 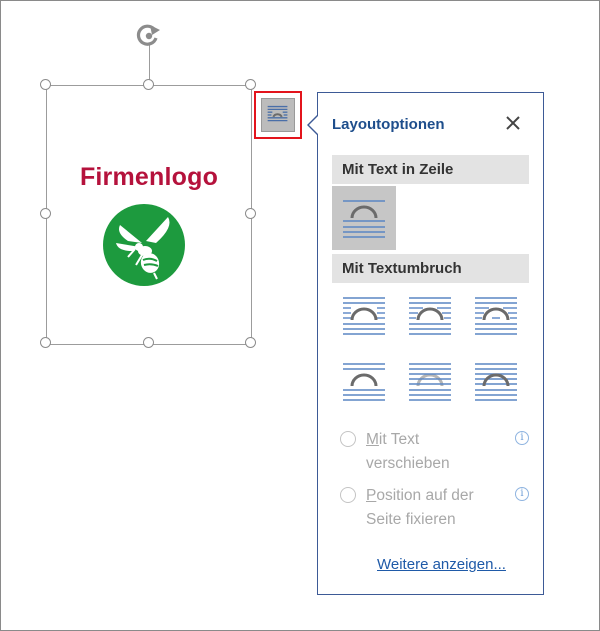 I want to click on layout-options-button, so click(x=278, y=115).